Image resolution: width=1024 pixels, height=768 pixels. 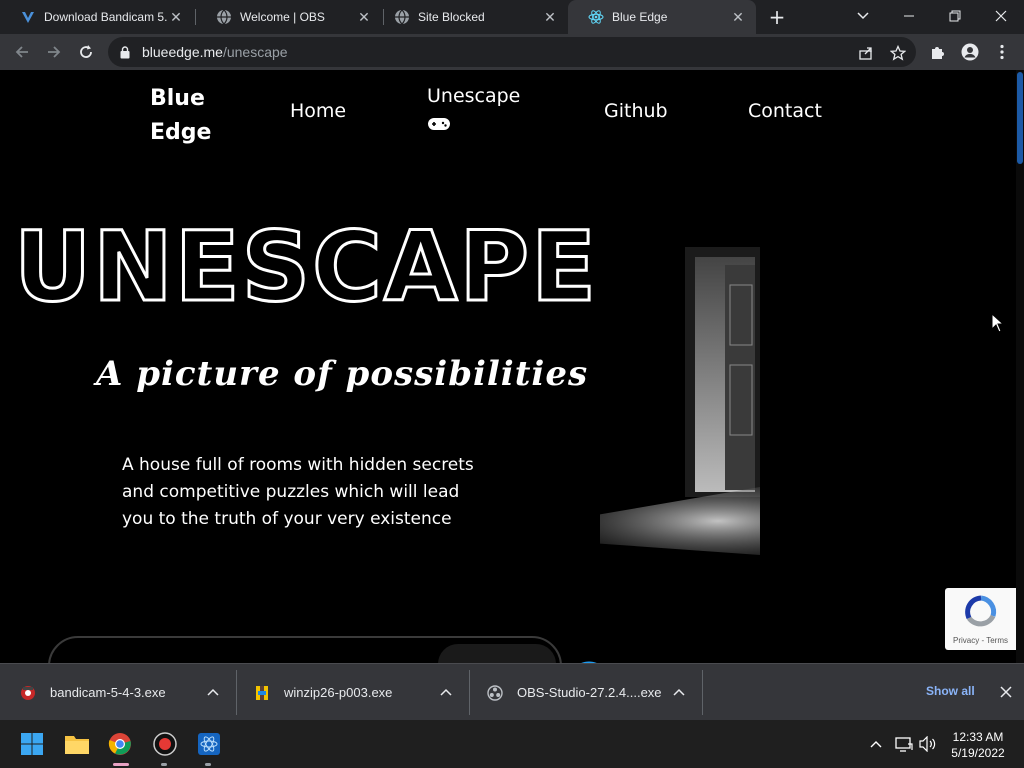 I want to click on active-app-indicator, so click(x=121, y=764).